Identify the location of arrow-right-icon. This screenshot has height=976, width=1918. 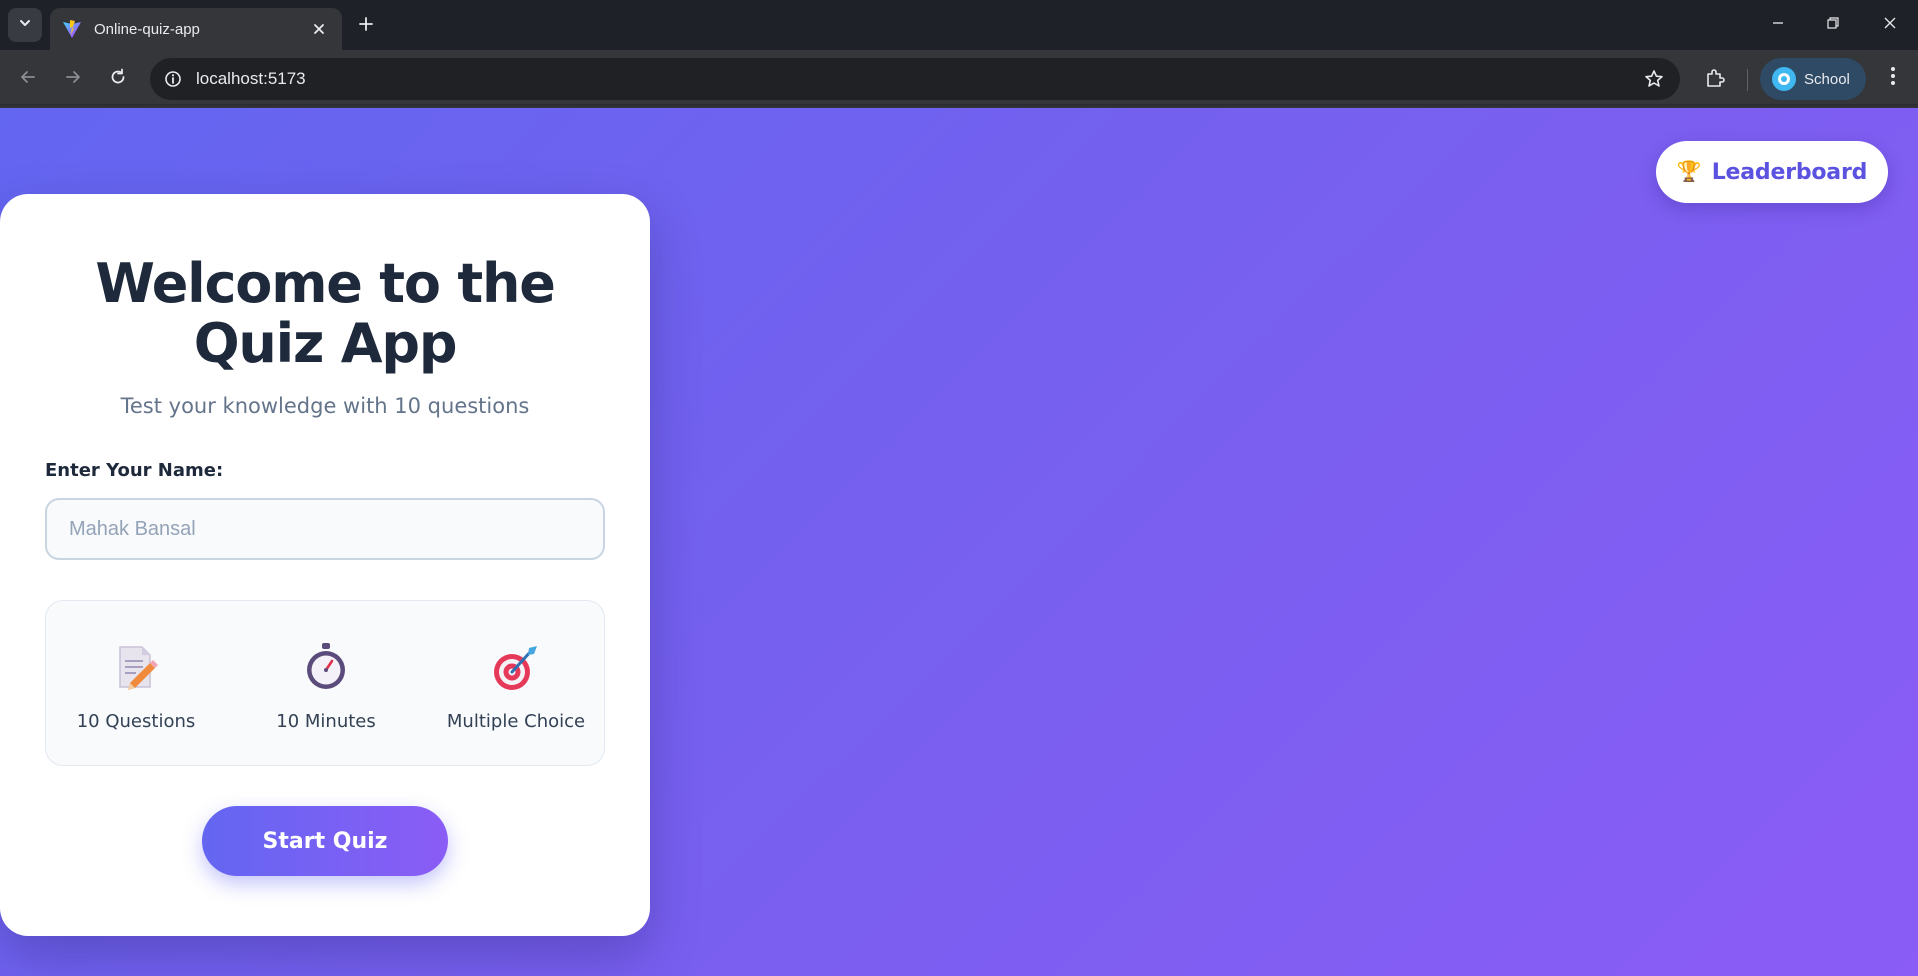
(73, 79).